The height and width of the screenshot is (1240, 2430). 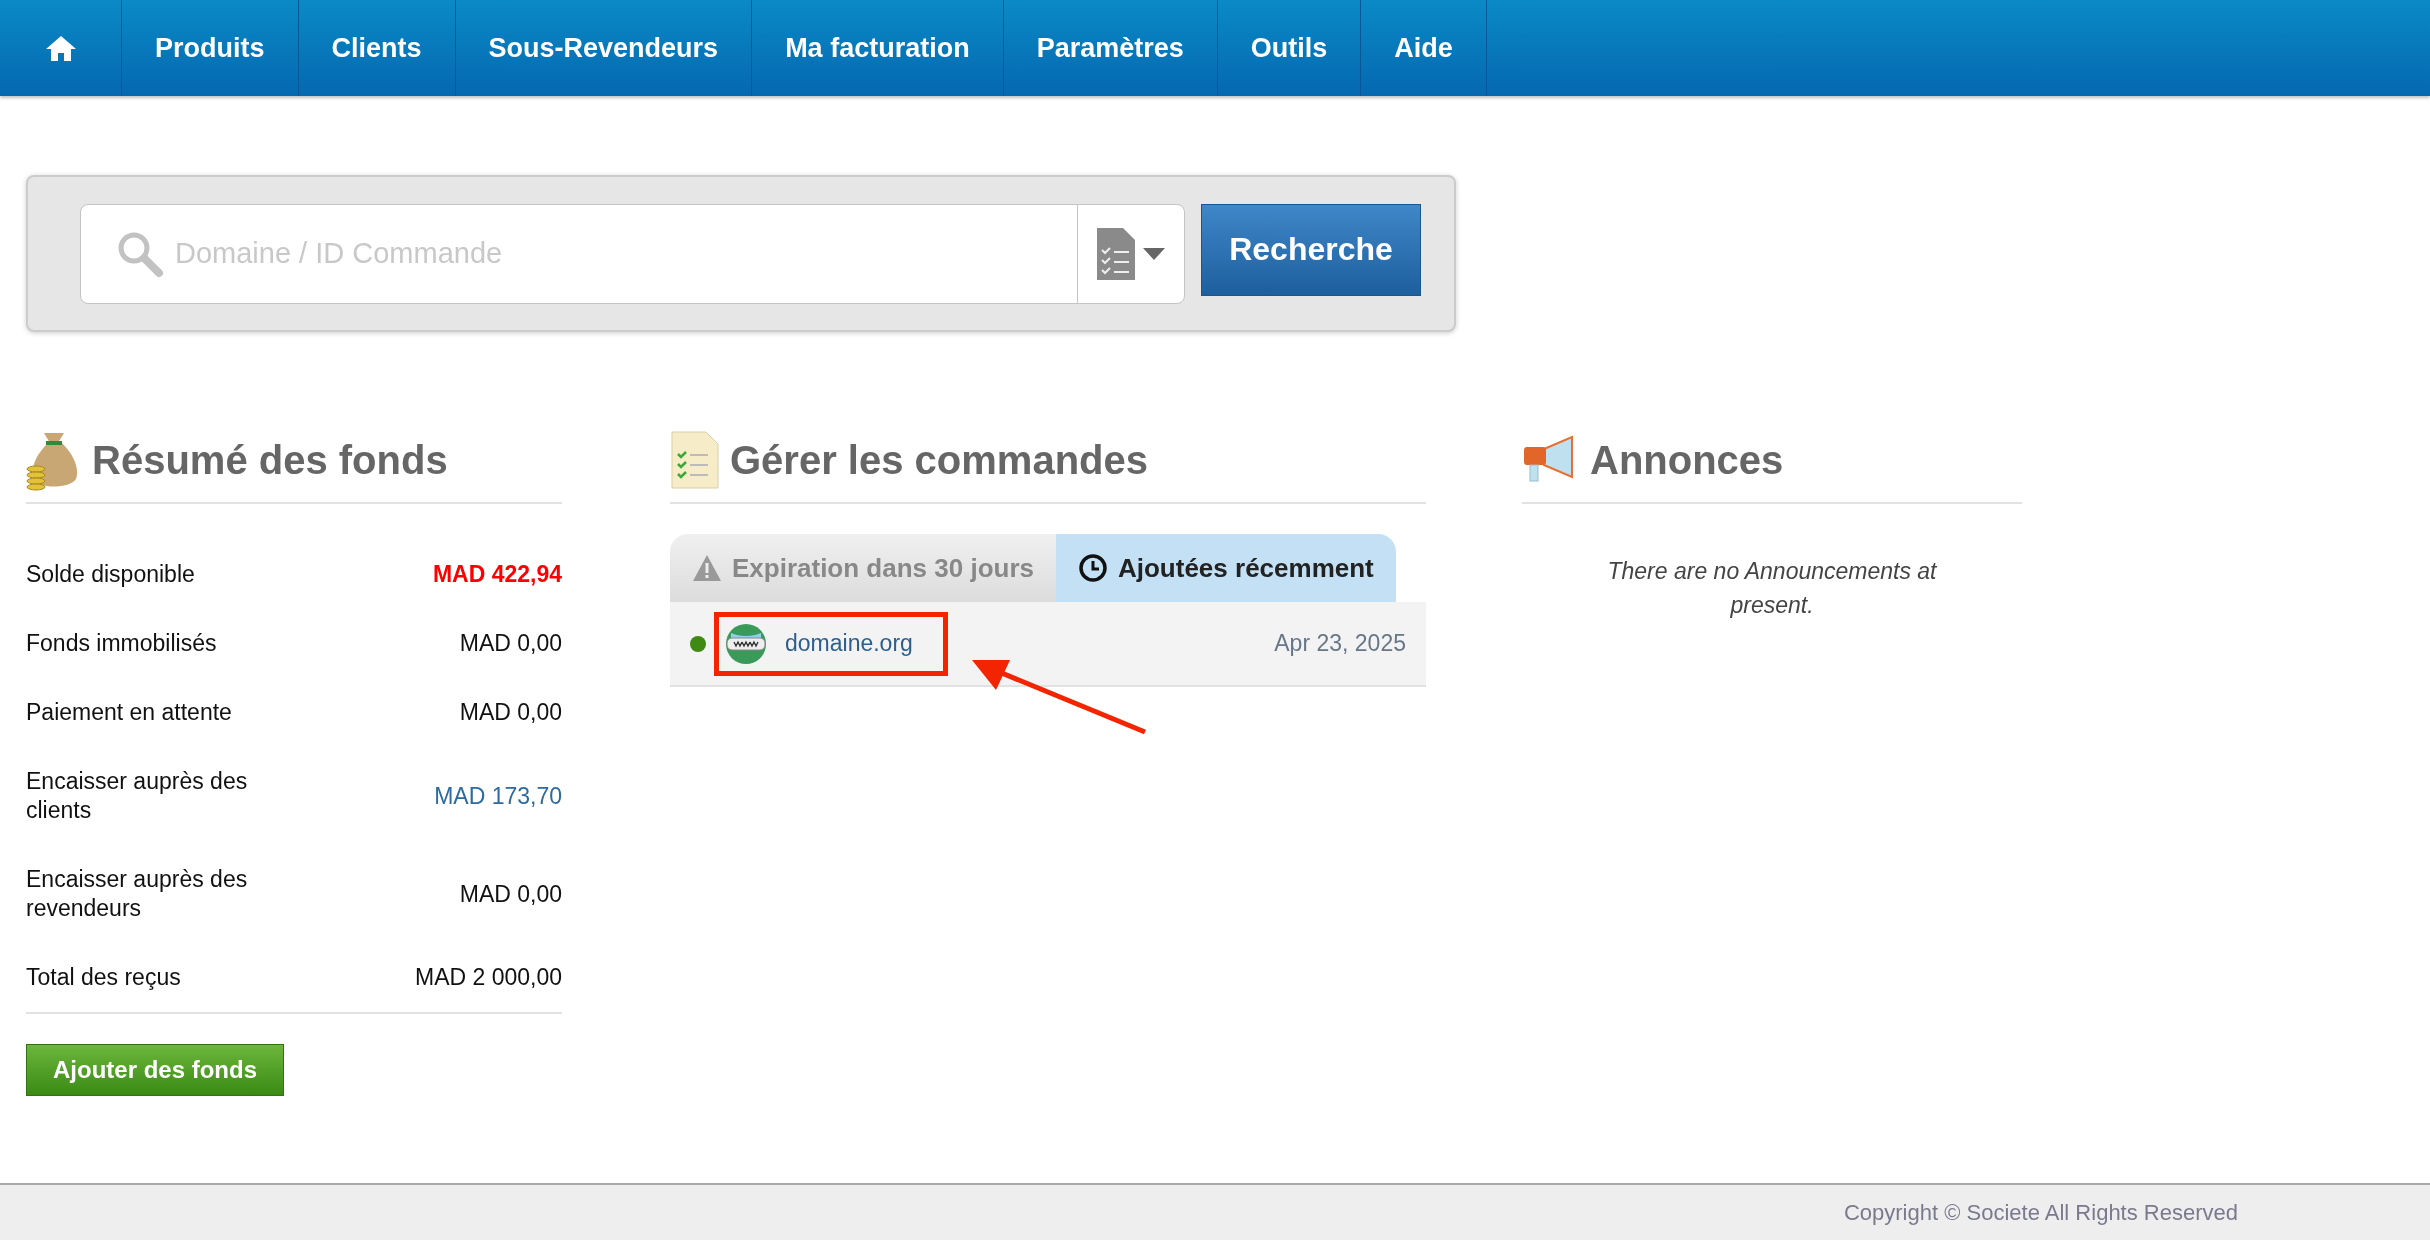 What do you see at coordinates (137, 796) in the screenshot?
I see `fund-label: Encaisser auprès des clients` at bounding box center [137, 796].